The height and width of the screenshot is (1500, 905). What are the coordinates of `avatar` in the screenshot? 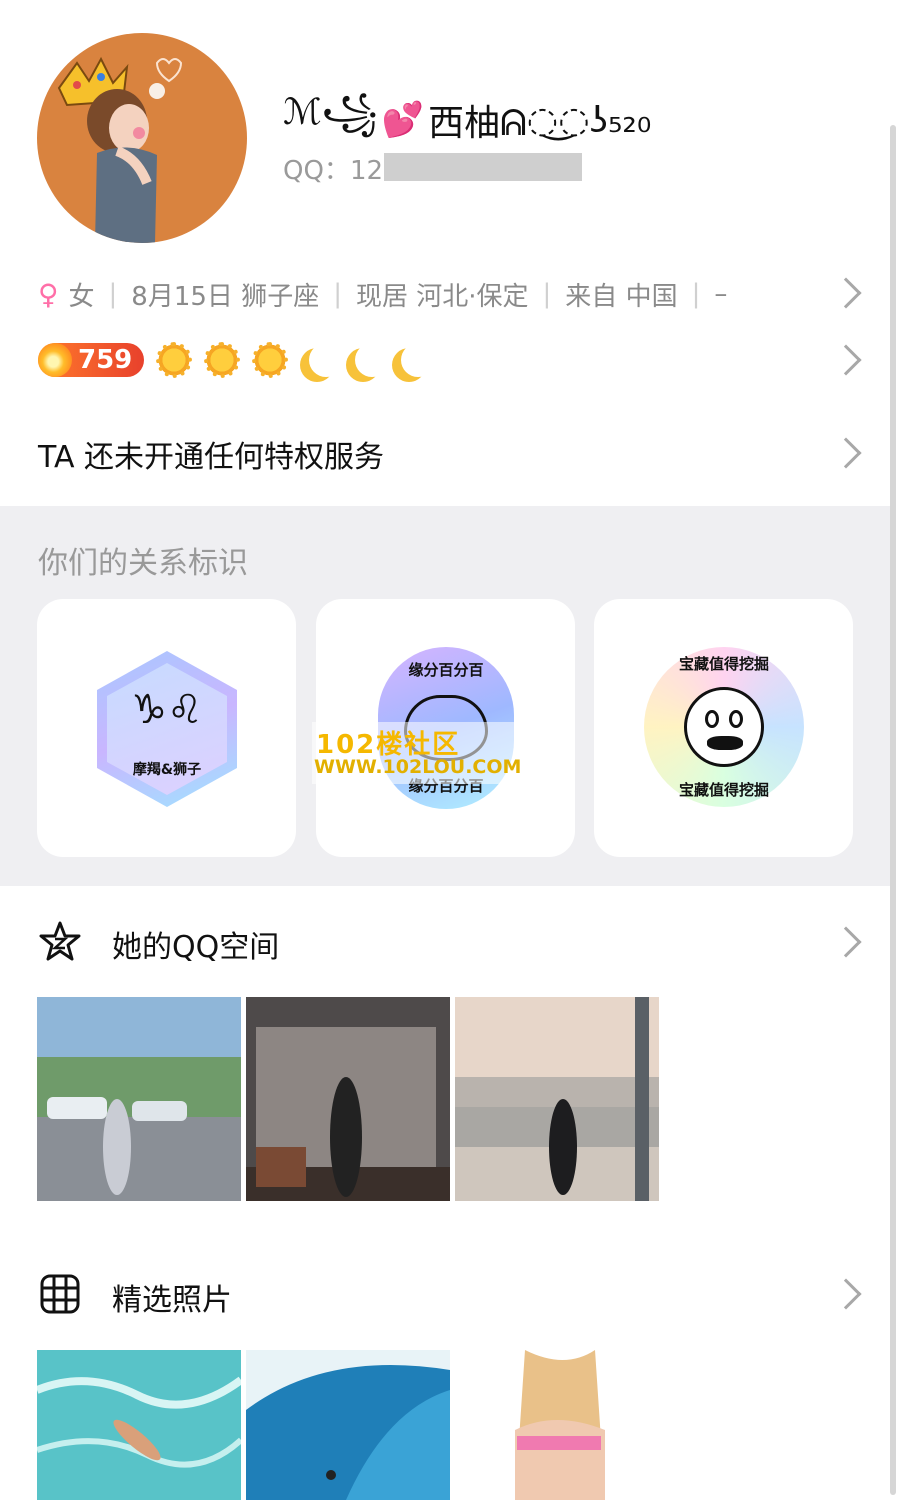 It's located at (142, 138).